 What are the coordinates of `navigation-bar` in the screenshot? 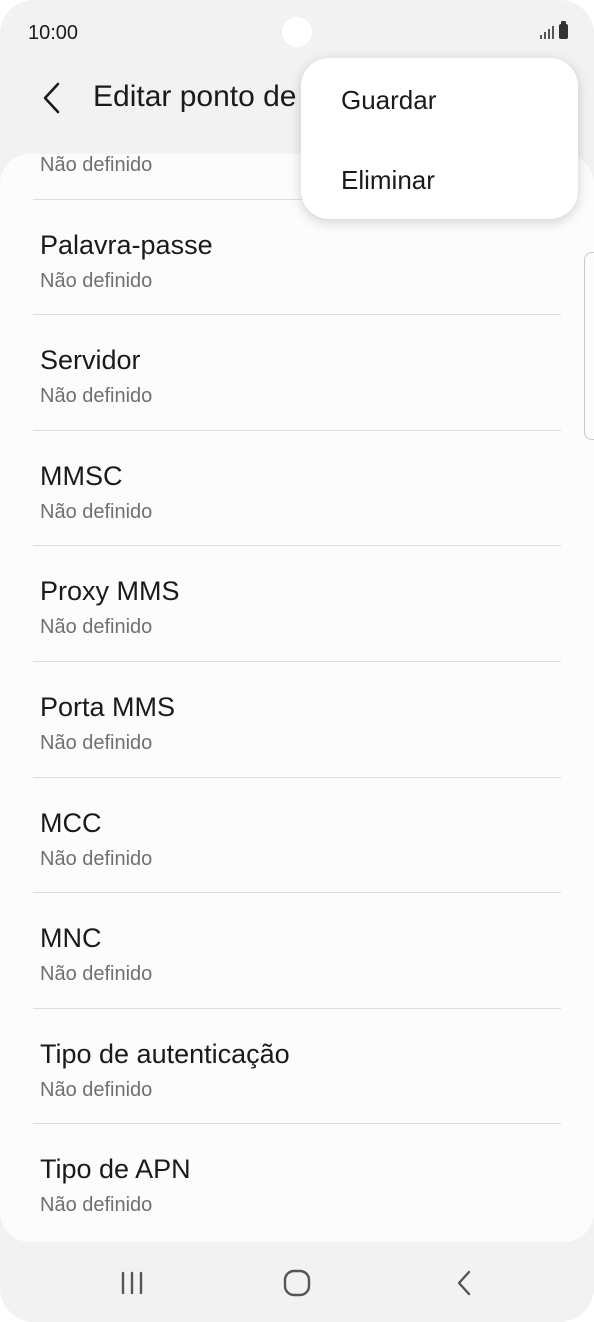 It's located at (297, 1283).